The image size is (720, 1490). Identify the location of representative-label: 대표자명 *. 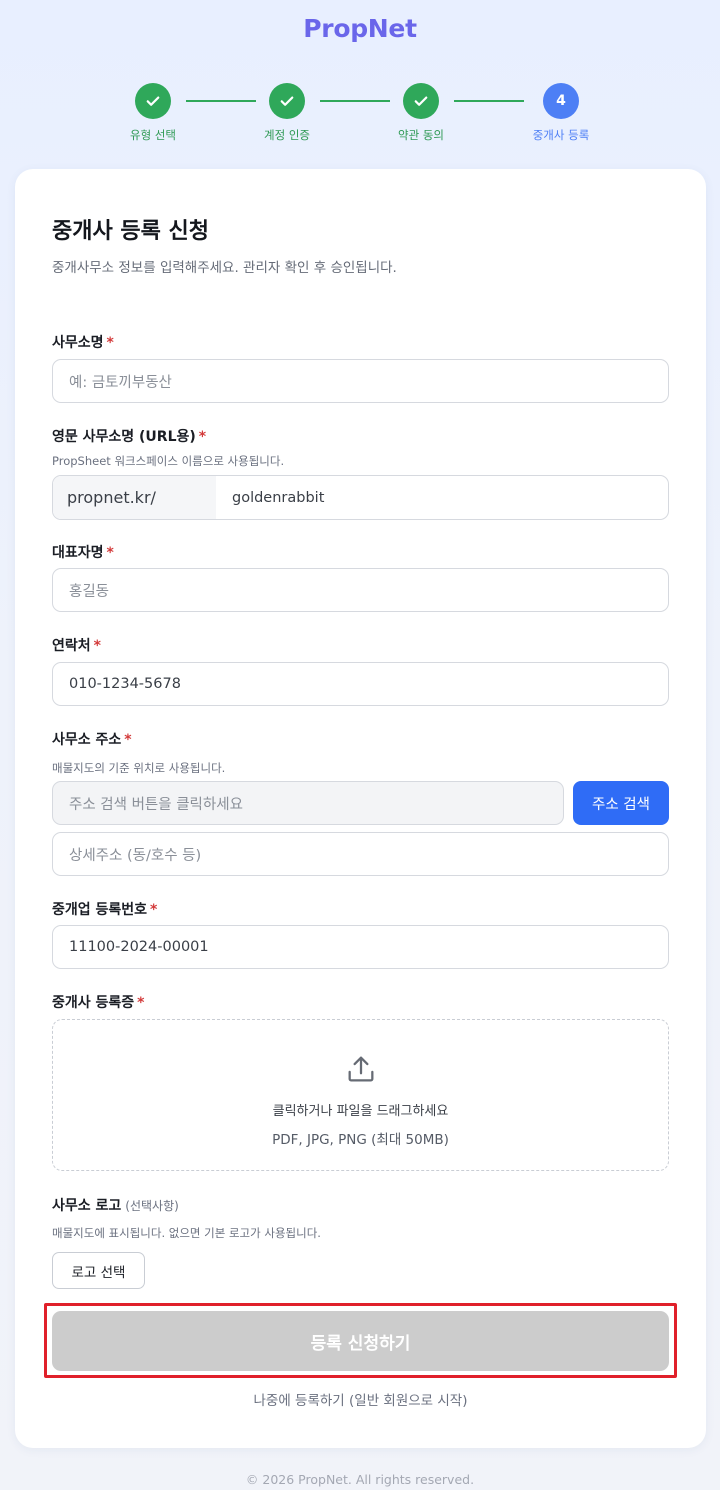
(83, 553).